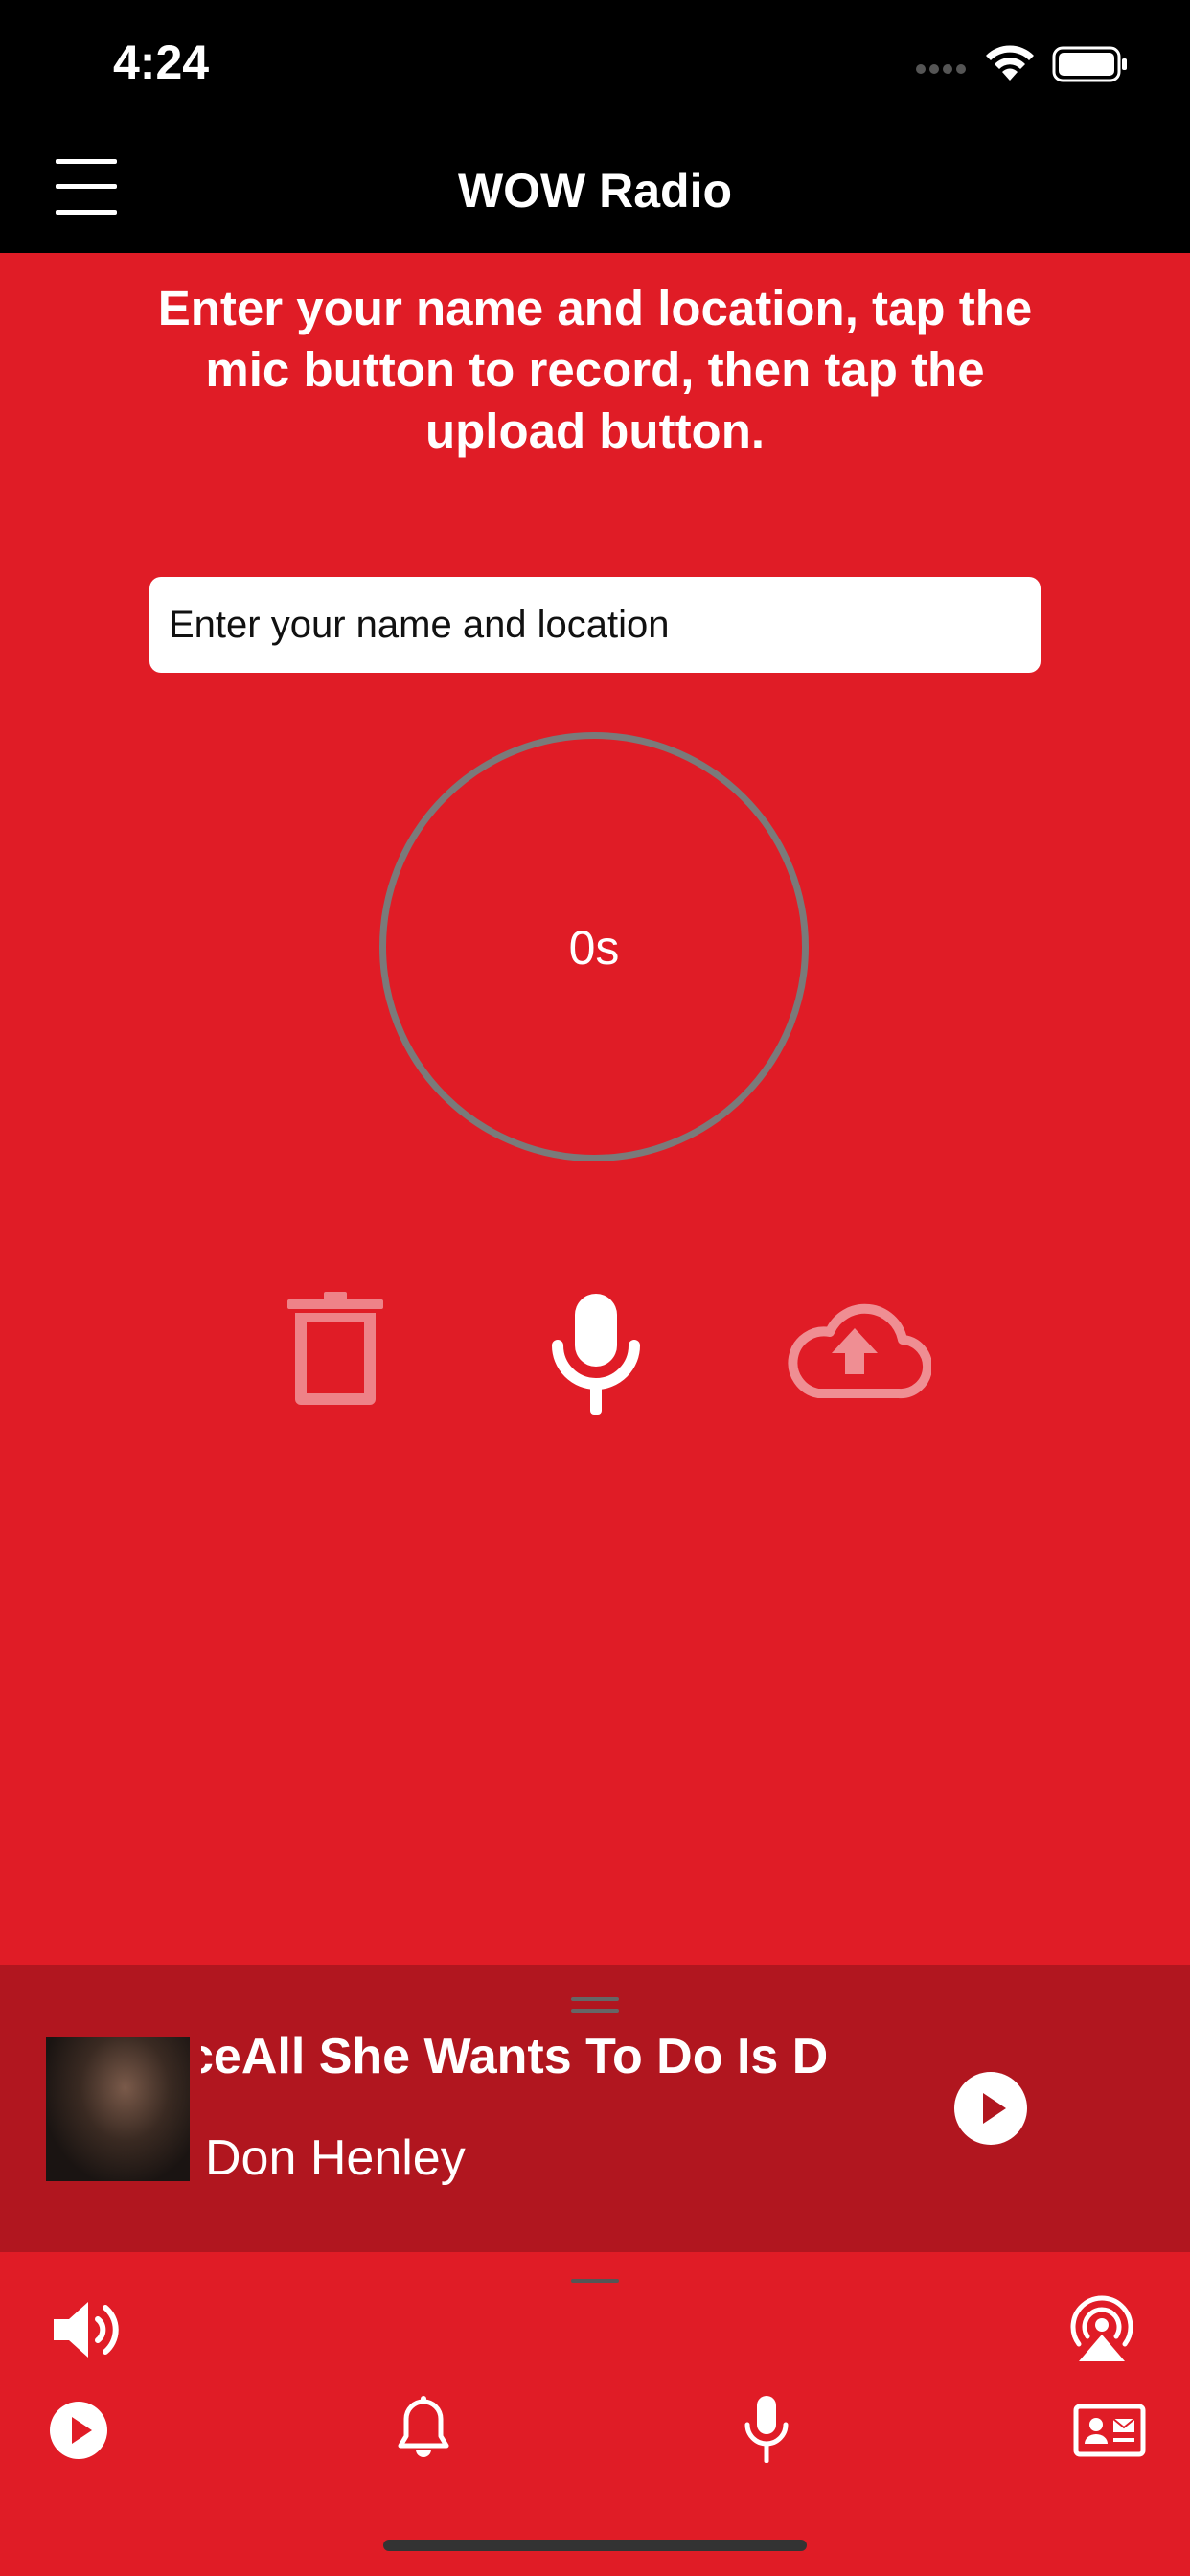  I want to click on drag-handle-line, so click(595, 2011).